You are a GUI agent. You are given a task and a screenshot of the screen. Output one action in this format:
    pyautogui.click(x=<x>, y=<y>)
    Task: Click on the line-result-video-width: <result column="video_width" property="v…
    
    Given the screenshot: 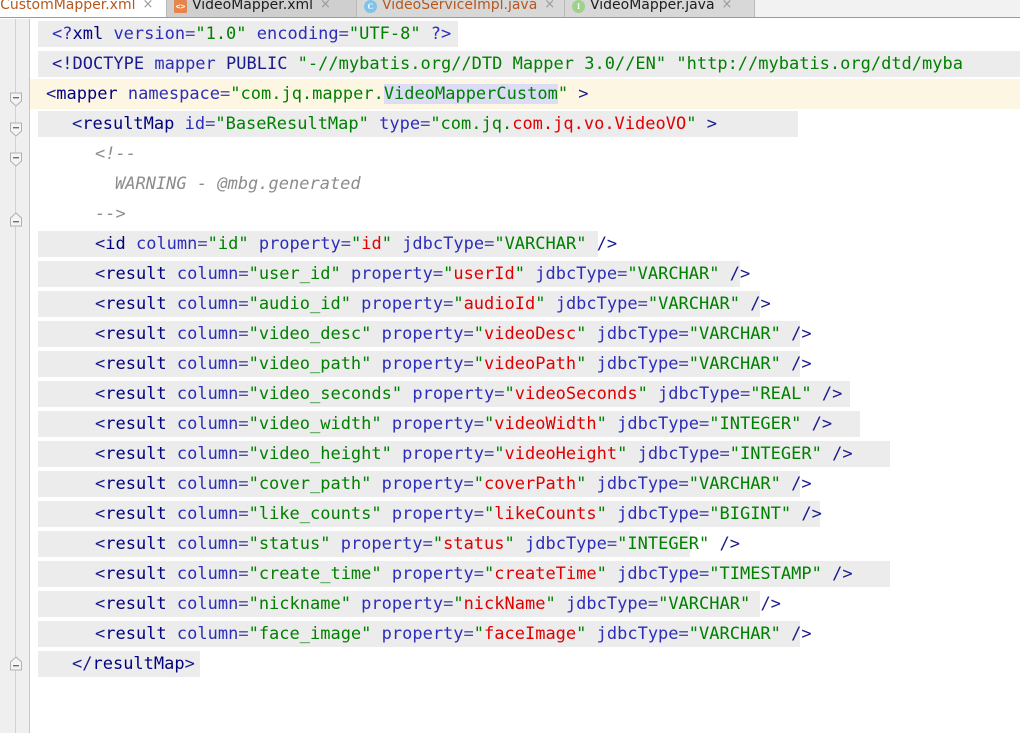 What is the action you would take?
    pyautogui.click(x=525, y=424)
    